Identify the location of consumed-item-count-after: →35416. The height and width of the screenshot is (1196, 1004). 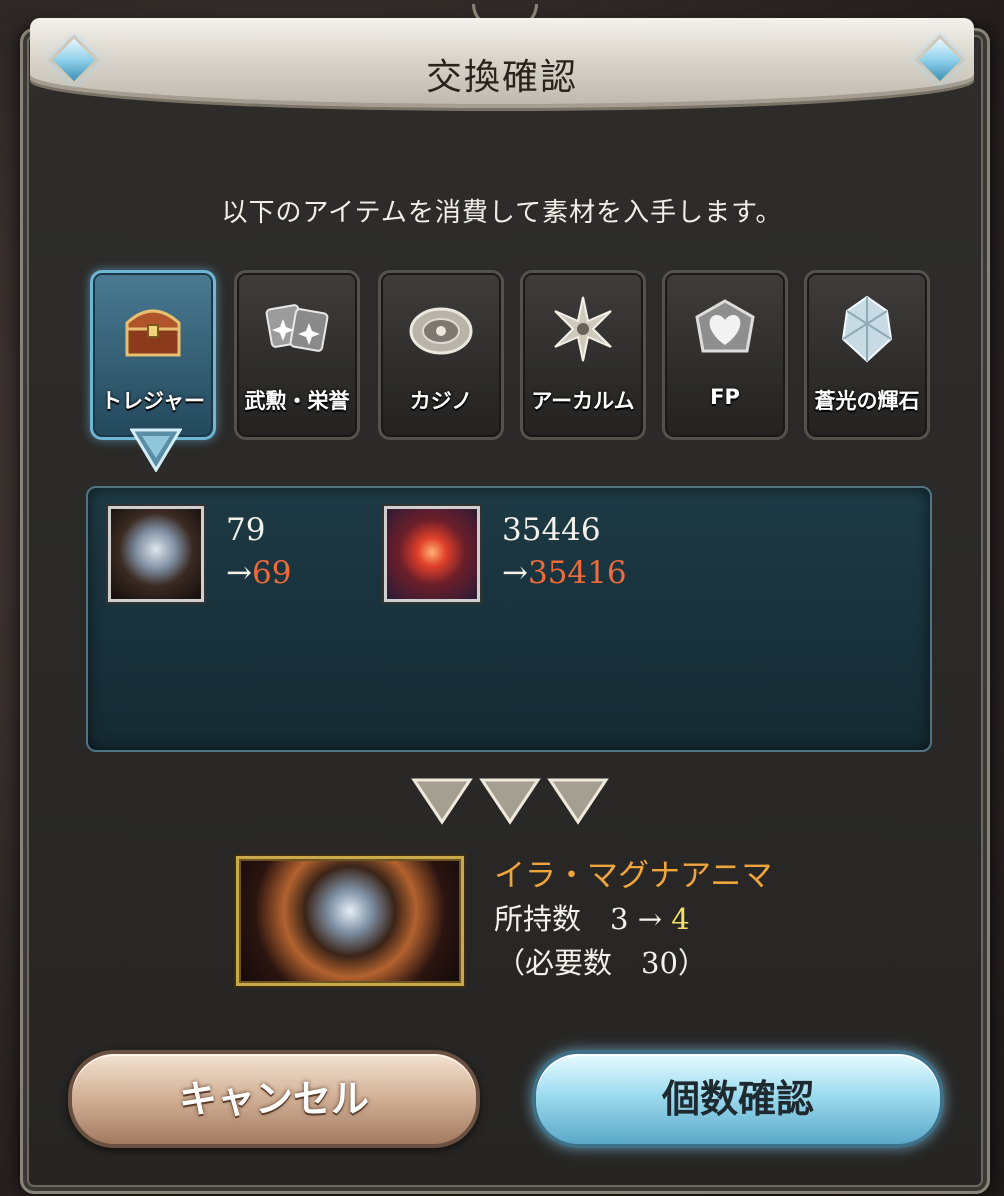
(564, 573).